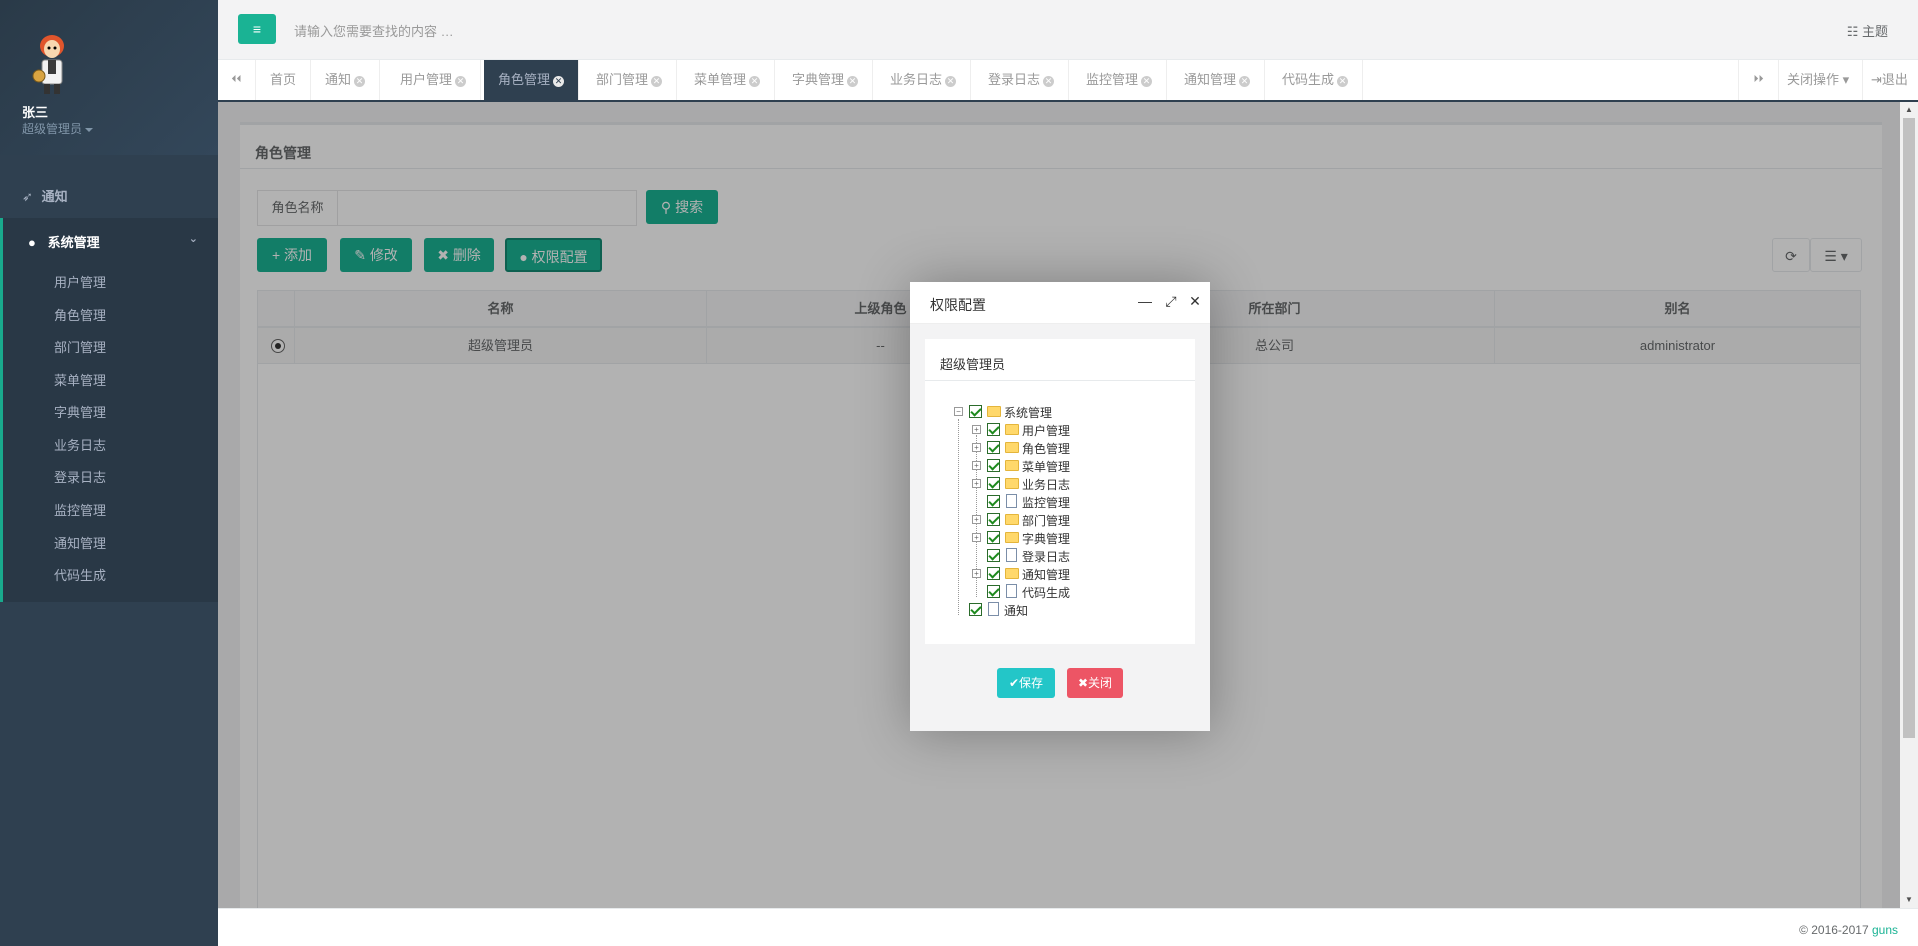  Describe the element at coordinates (80, 346) in the screenshot. I see `sidebar-item-dept-mgmt: 部门管理` at that location.